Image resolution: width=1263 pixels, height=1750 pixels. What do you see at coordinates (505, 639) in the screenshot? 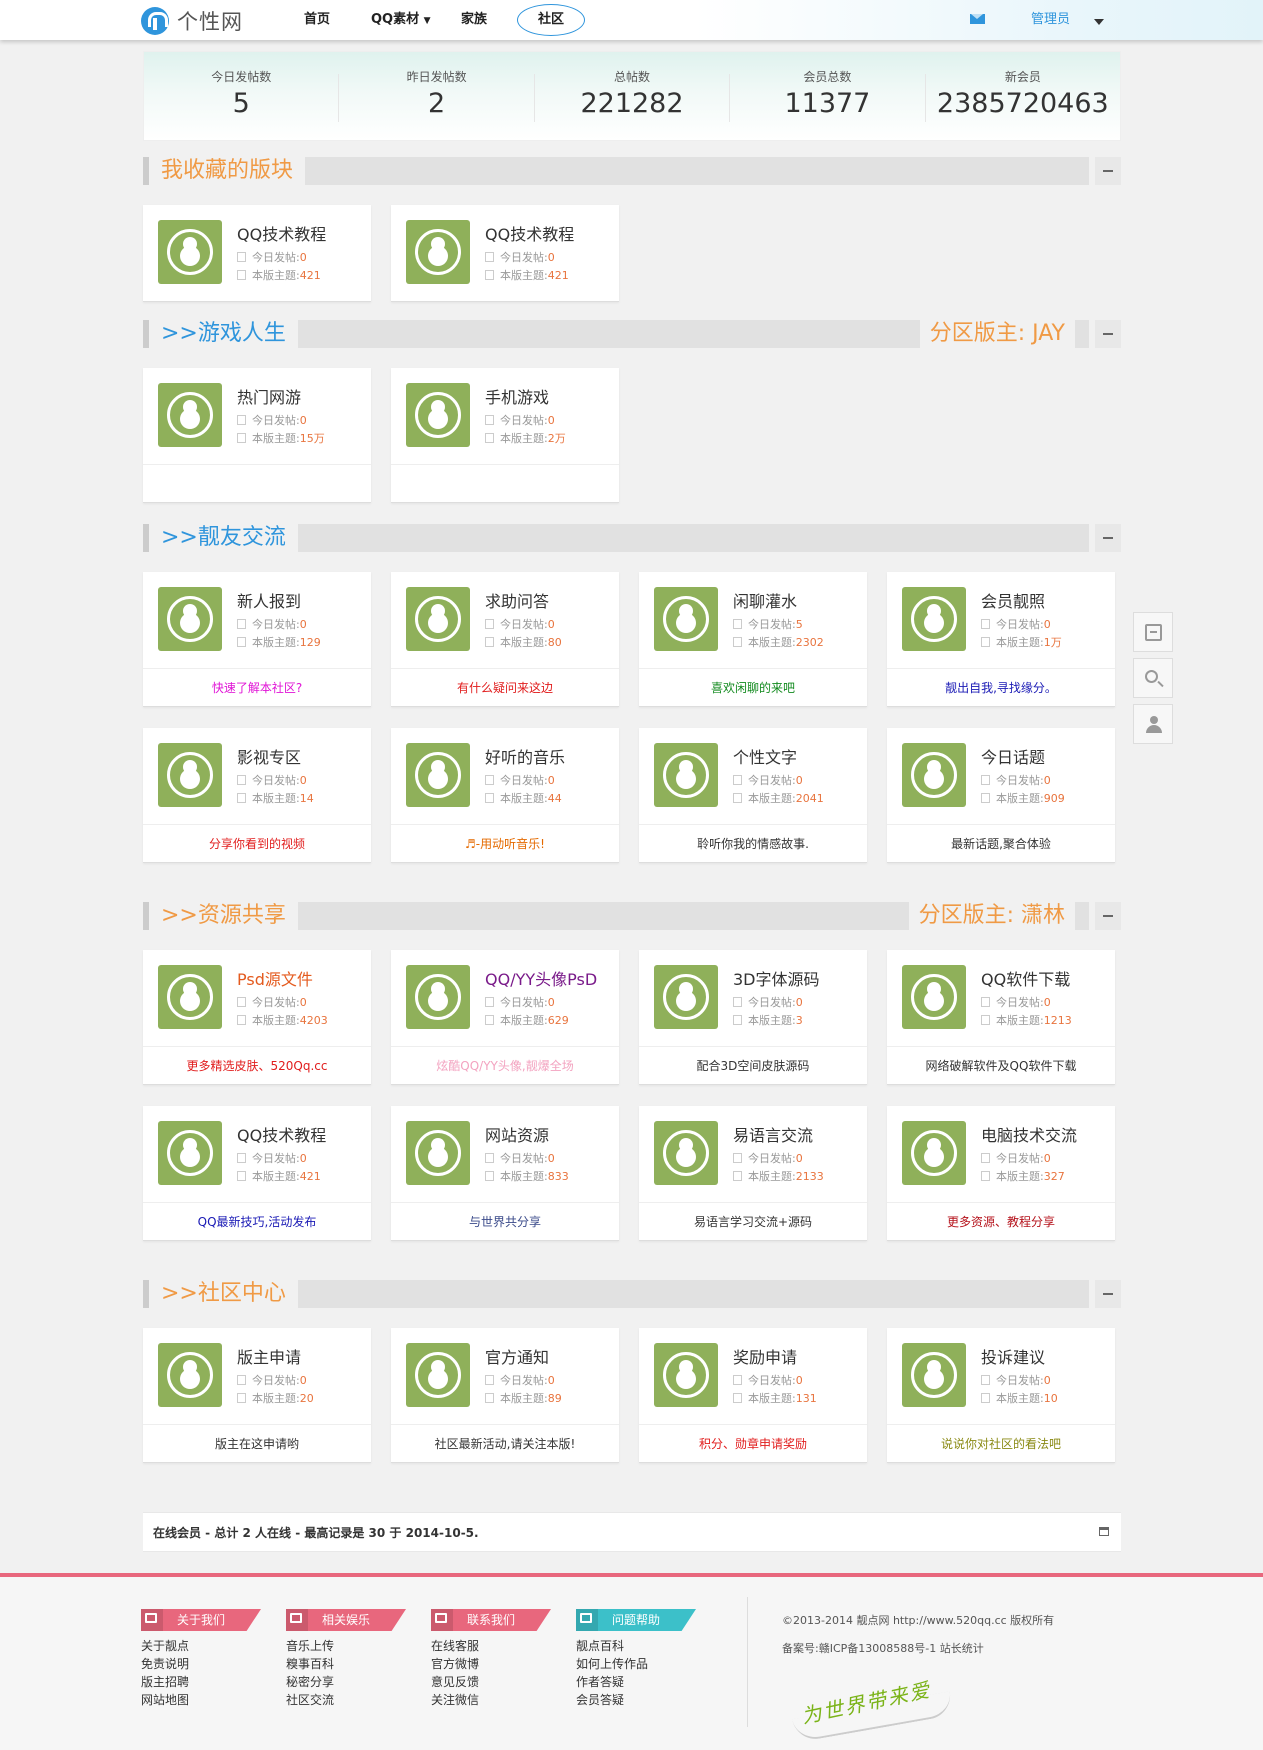
I see `forum-card: 求助问答 今日发帖:0 本版主题:80 有什么疑问来这边` at bounding box center [505, 639].